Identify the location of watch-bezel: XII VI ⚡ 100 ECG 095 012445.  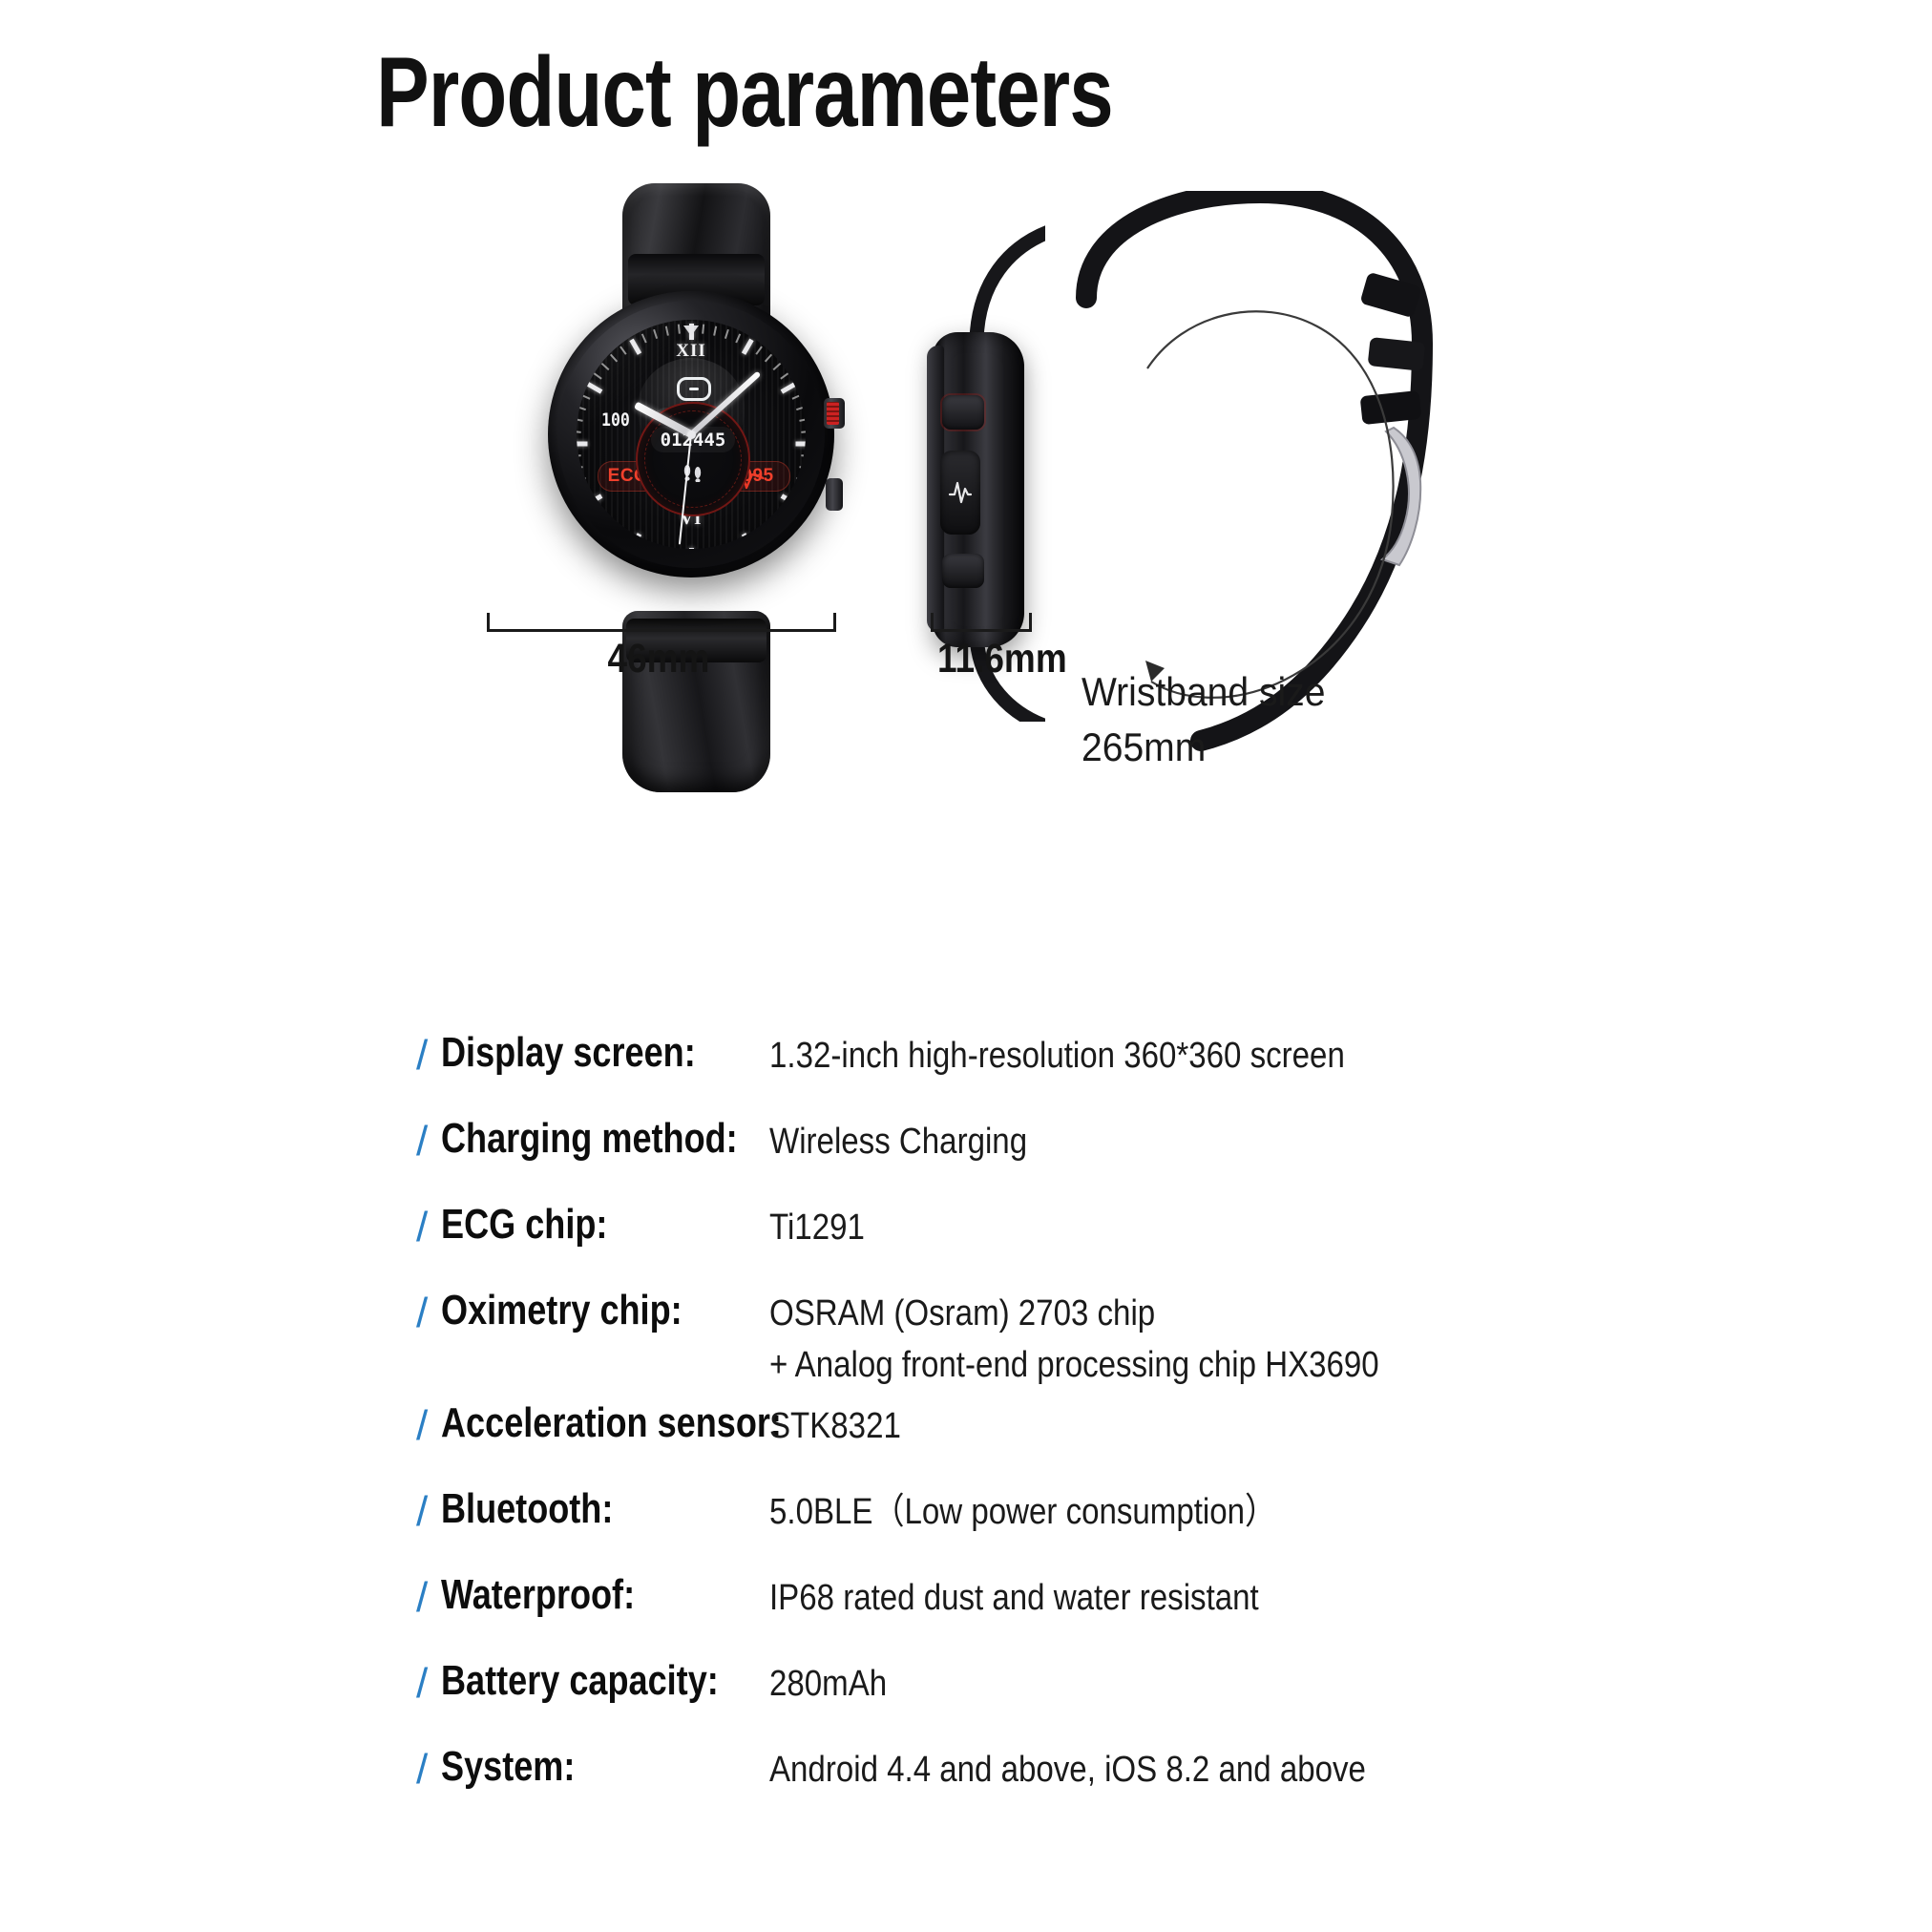
(691, 435).